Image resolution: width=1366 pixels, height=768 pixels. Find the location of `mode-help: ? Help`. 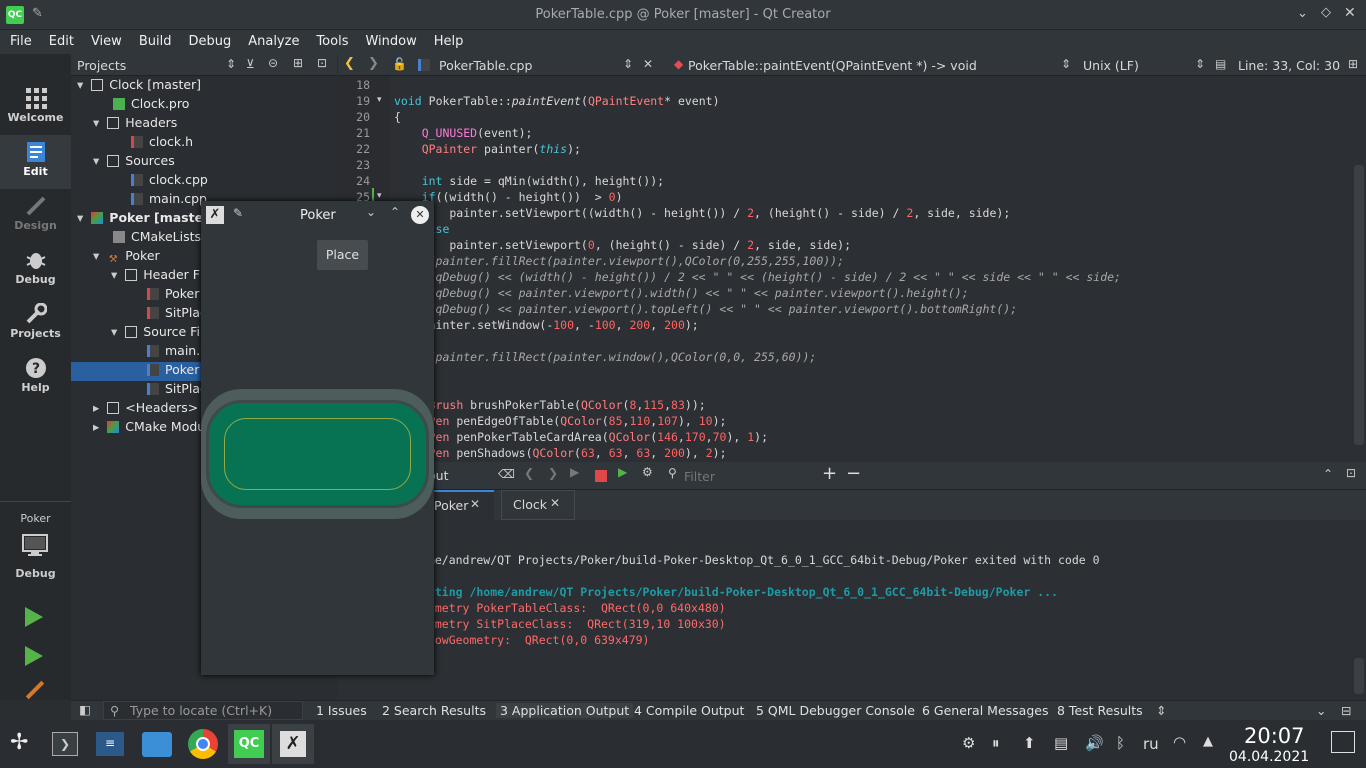

mode-help: ? Help is located at coordinates (35, 378).